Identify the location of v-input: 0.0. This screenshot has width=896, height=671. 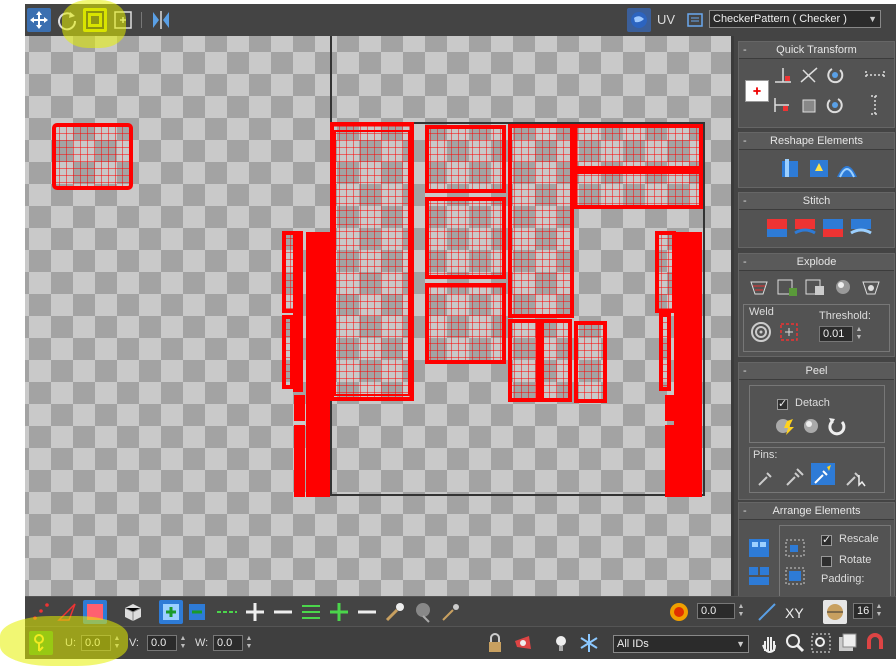
(162, 643).